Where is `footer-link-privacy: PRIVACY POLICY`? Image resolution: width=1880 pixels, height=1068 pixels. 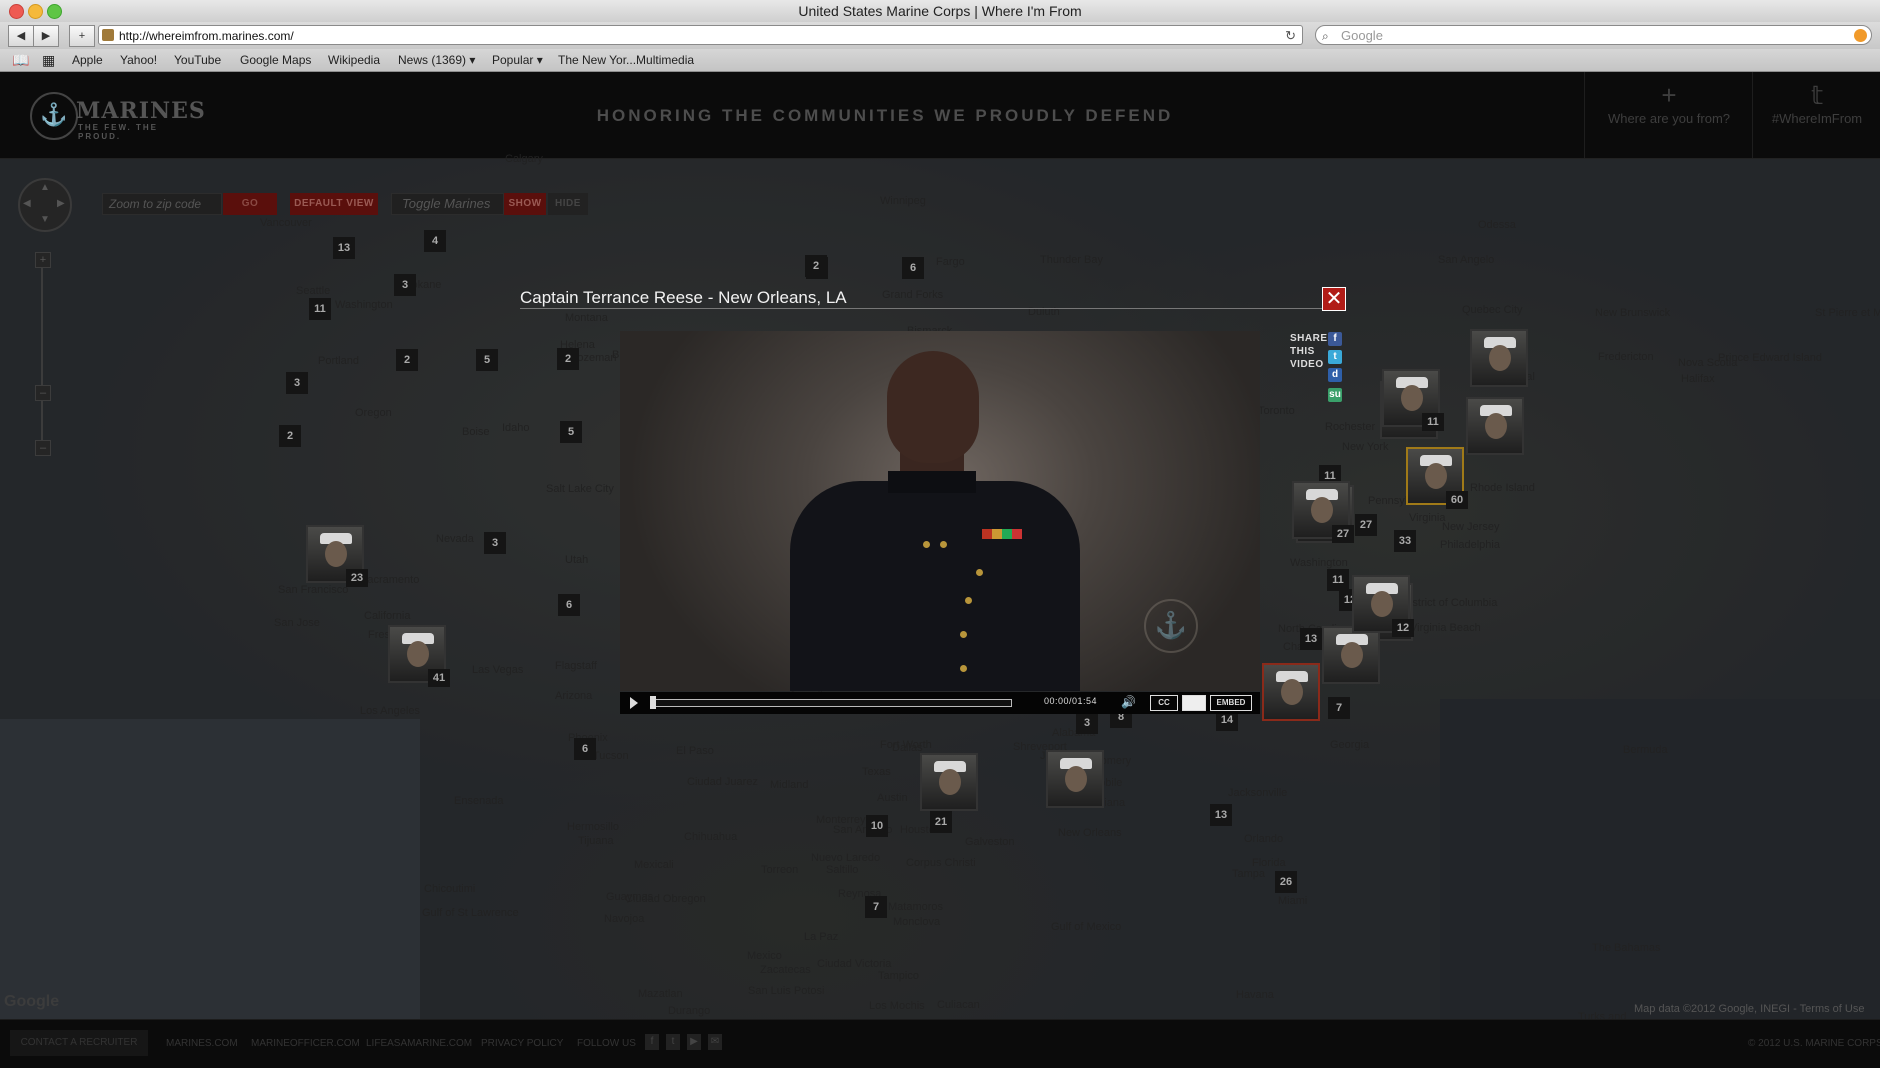 footer-link-privacy: PRIVACY POLICY is located at coordinates (522, 1043).